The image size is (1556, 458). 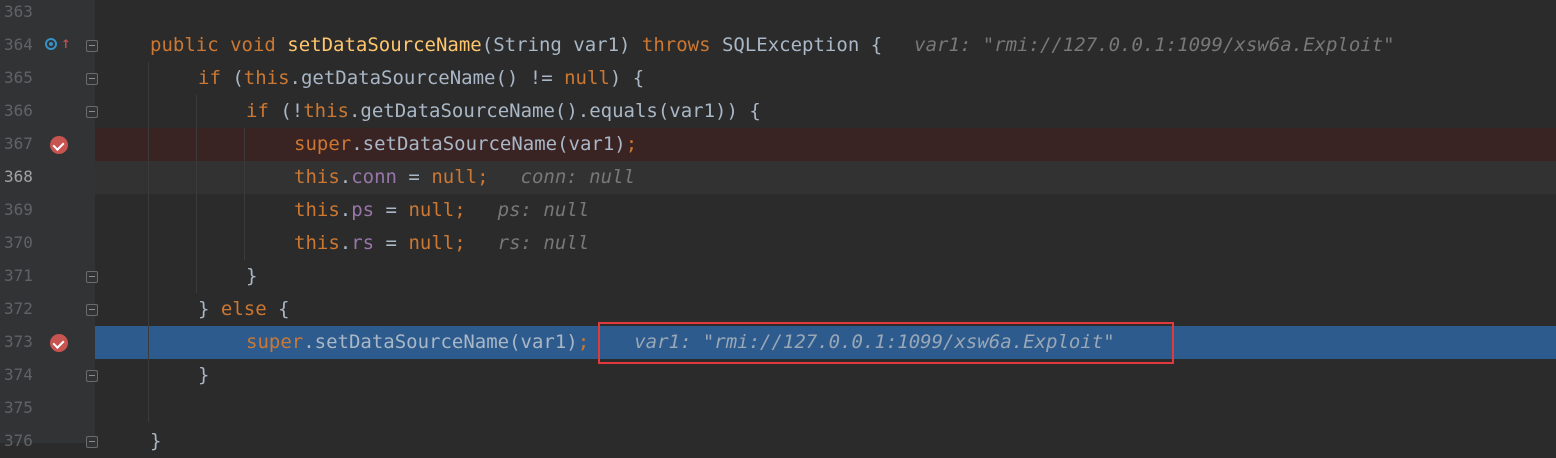 I want to click on code-token: .getDataSourceName() !=, so click(x=427, y=78).